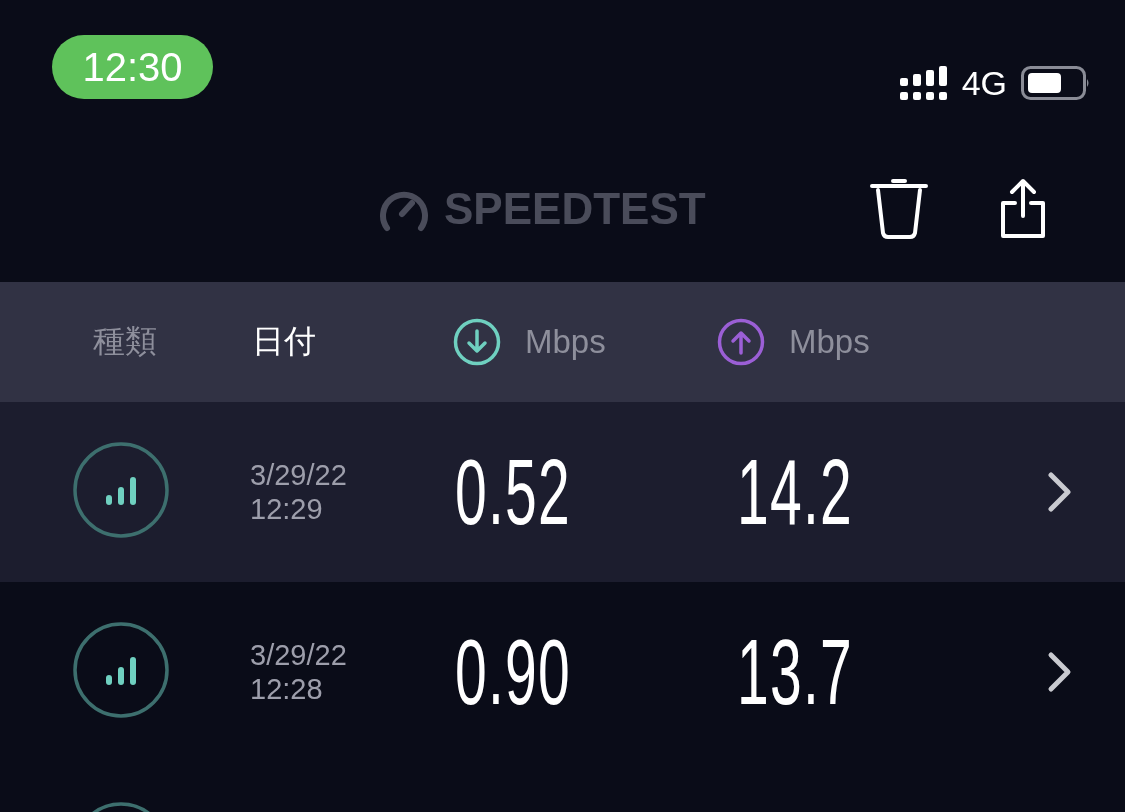  I want to click on upload-speed: 13.7, so click(795, 672).